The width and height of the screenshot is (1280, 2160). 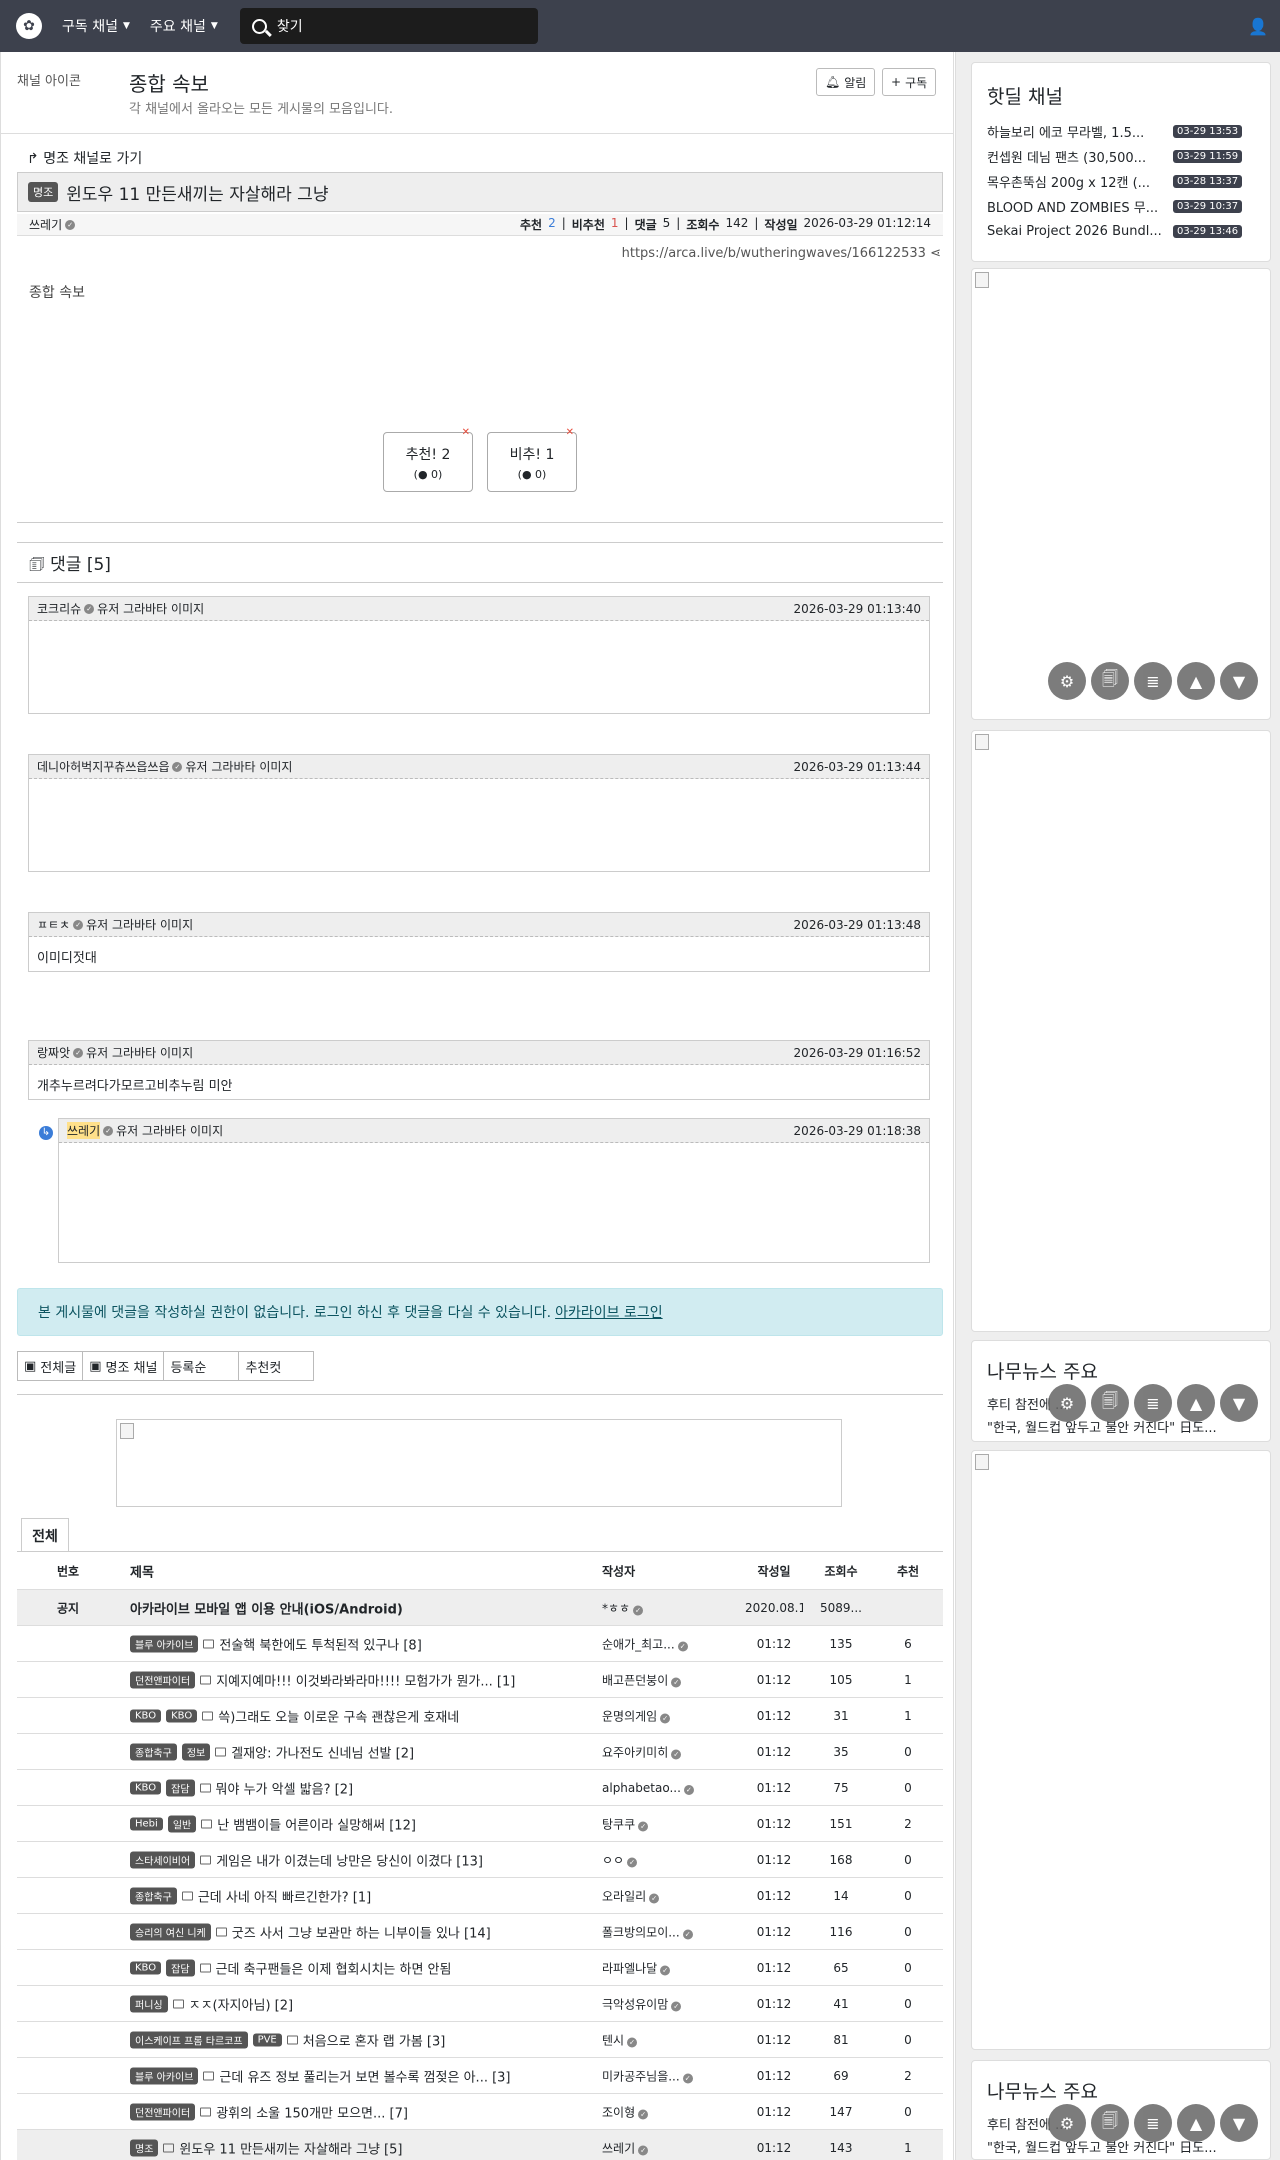 What do you see at coordinates (45, 1535) in the screenshot?
I see `tab-all: 전체` at bounding box center [45, 1535].